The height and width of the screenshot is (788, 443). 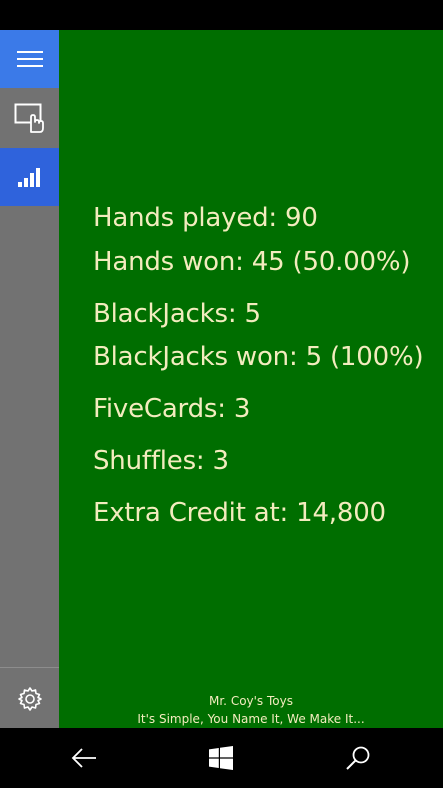 I want to click on hands-played-stat: Hands played: 90, so click(x=205, y=218).